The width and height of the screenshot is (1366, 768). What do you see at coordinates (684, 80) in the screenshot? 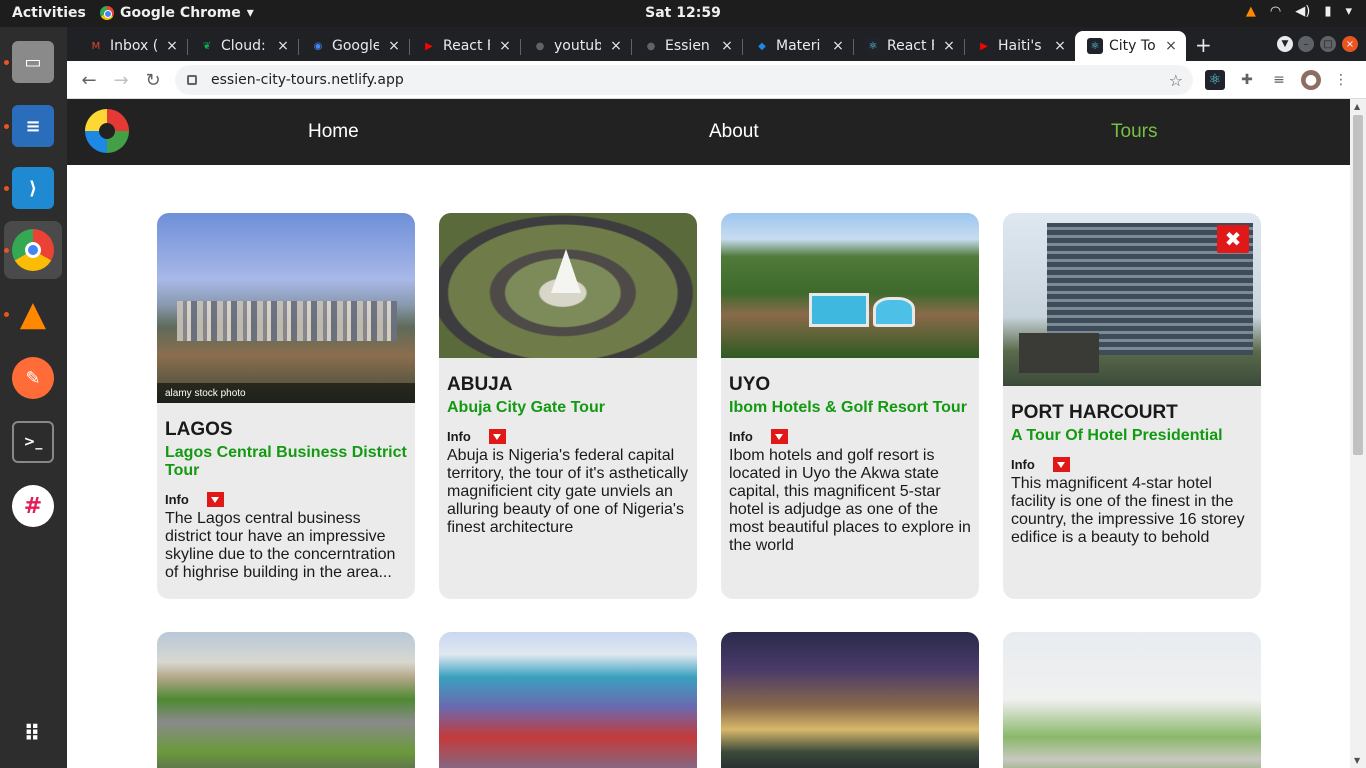
I see `address-bar: essien-city-tours.netlify.app ☆` at bounding box center [684, 80].